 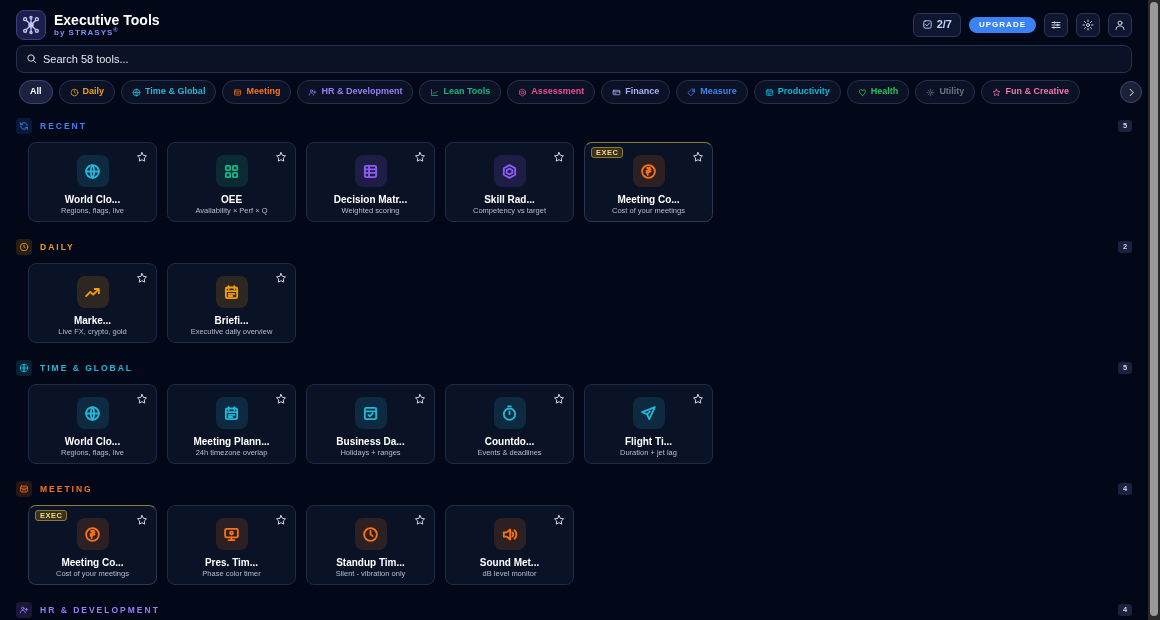 I want to click on settings-button, so click(x=1088, y=24).